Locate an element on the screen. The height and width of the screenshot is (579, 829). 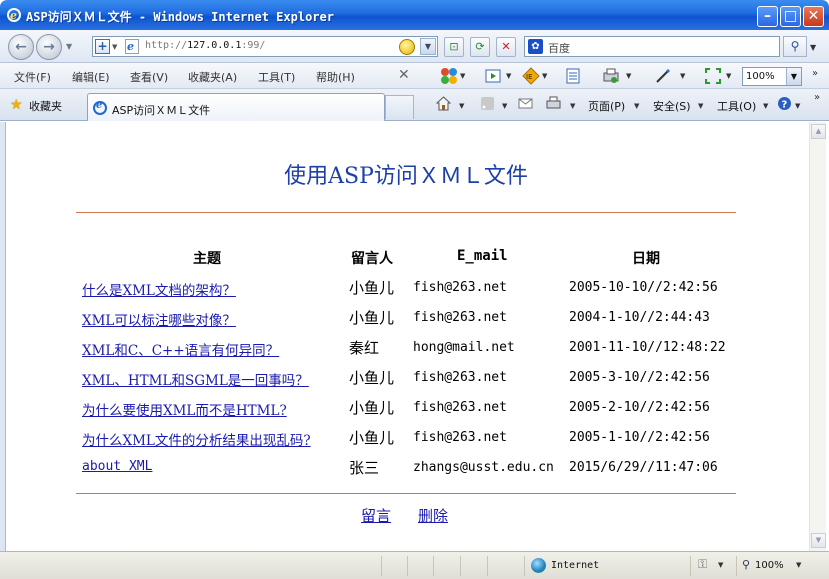
tab-current: e ASP访问ＸＭＬ文件 is located at coordinates (236, 107).